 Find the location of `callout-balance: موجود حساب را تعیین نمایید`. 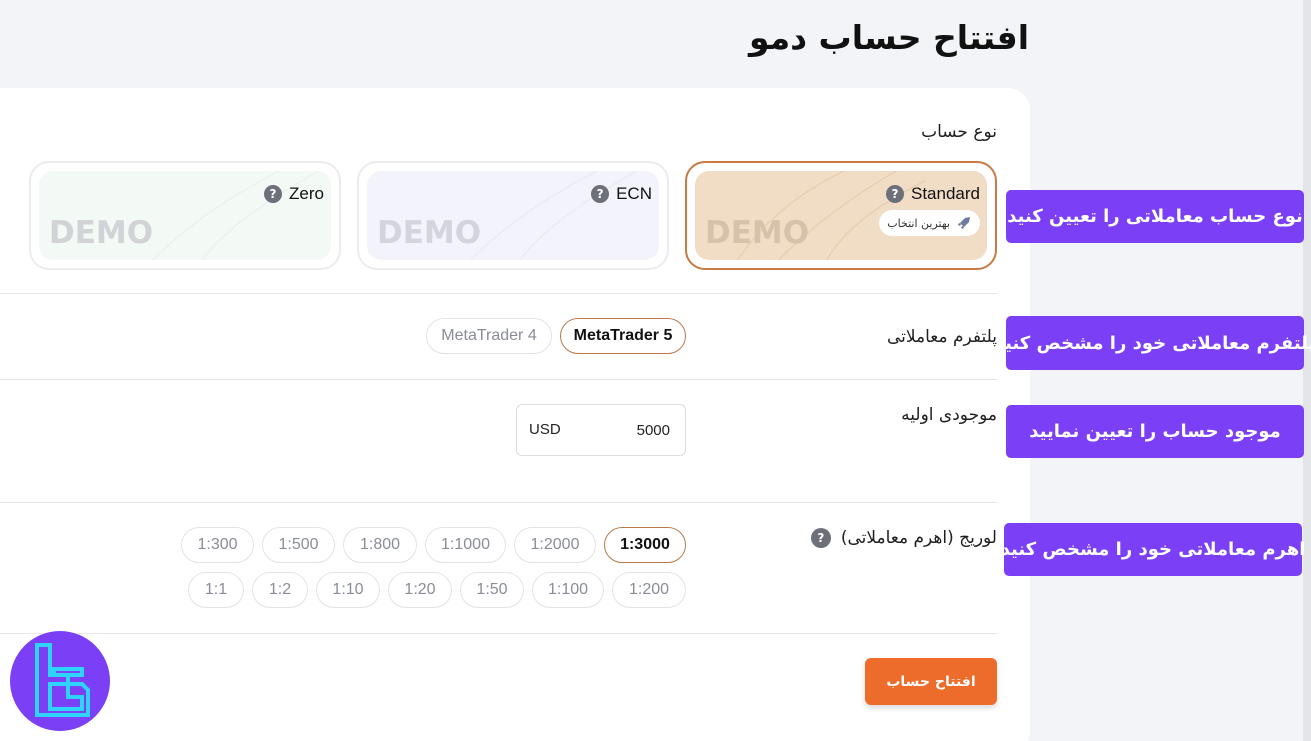

callout-balance: موجود حساب را تعیین نمایید is located at coordinates (1155, 431).